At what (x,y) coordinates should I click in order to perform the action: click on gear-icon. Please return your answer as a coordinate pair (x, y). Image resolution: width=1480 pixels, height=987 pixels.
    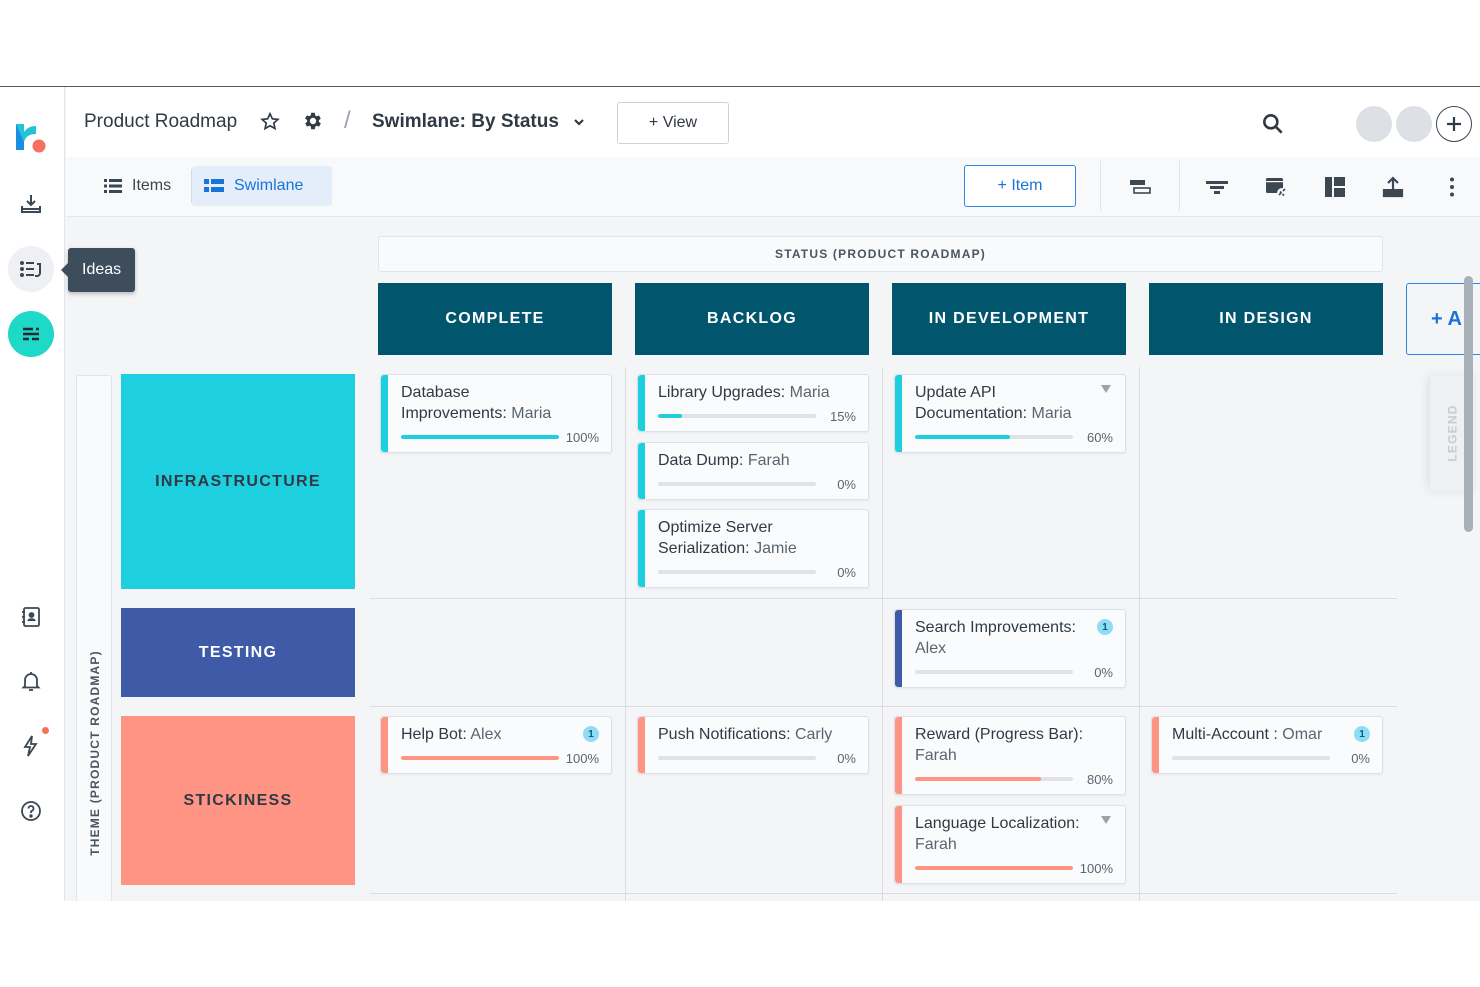
    Looking at the image, I should click on (313, 121).